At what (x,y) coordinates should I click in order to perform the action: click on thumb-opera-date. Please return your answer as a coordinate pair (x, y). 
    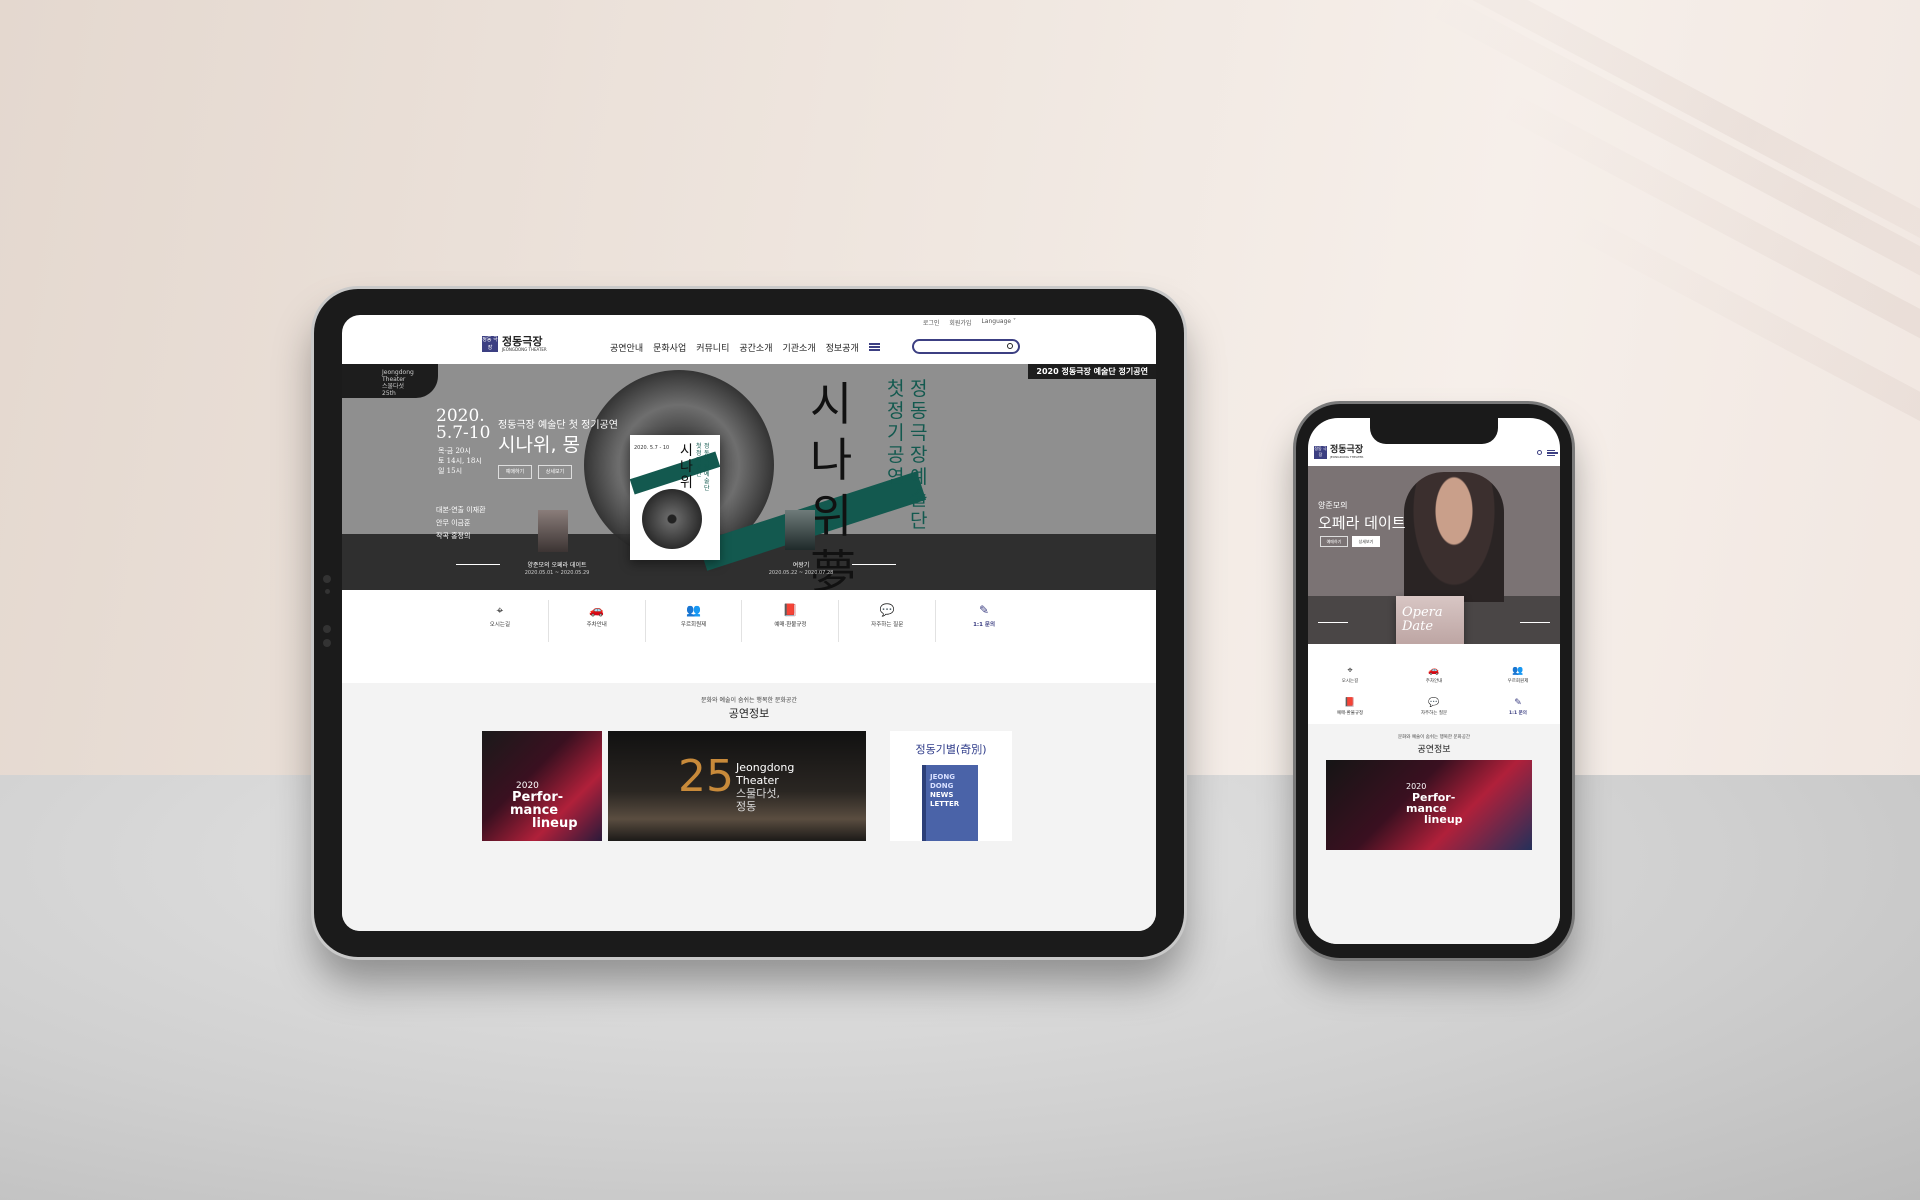
    Looking at the image, I should click on (553, 531).